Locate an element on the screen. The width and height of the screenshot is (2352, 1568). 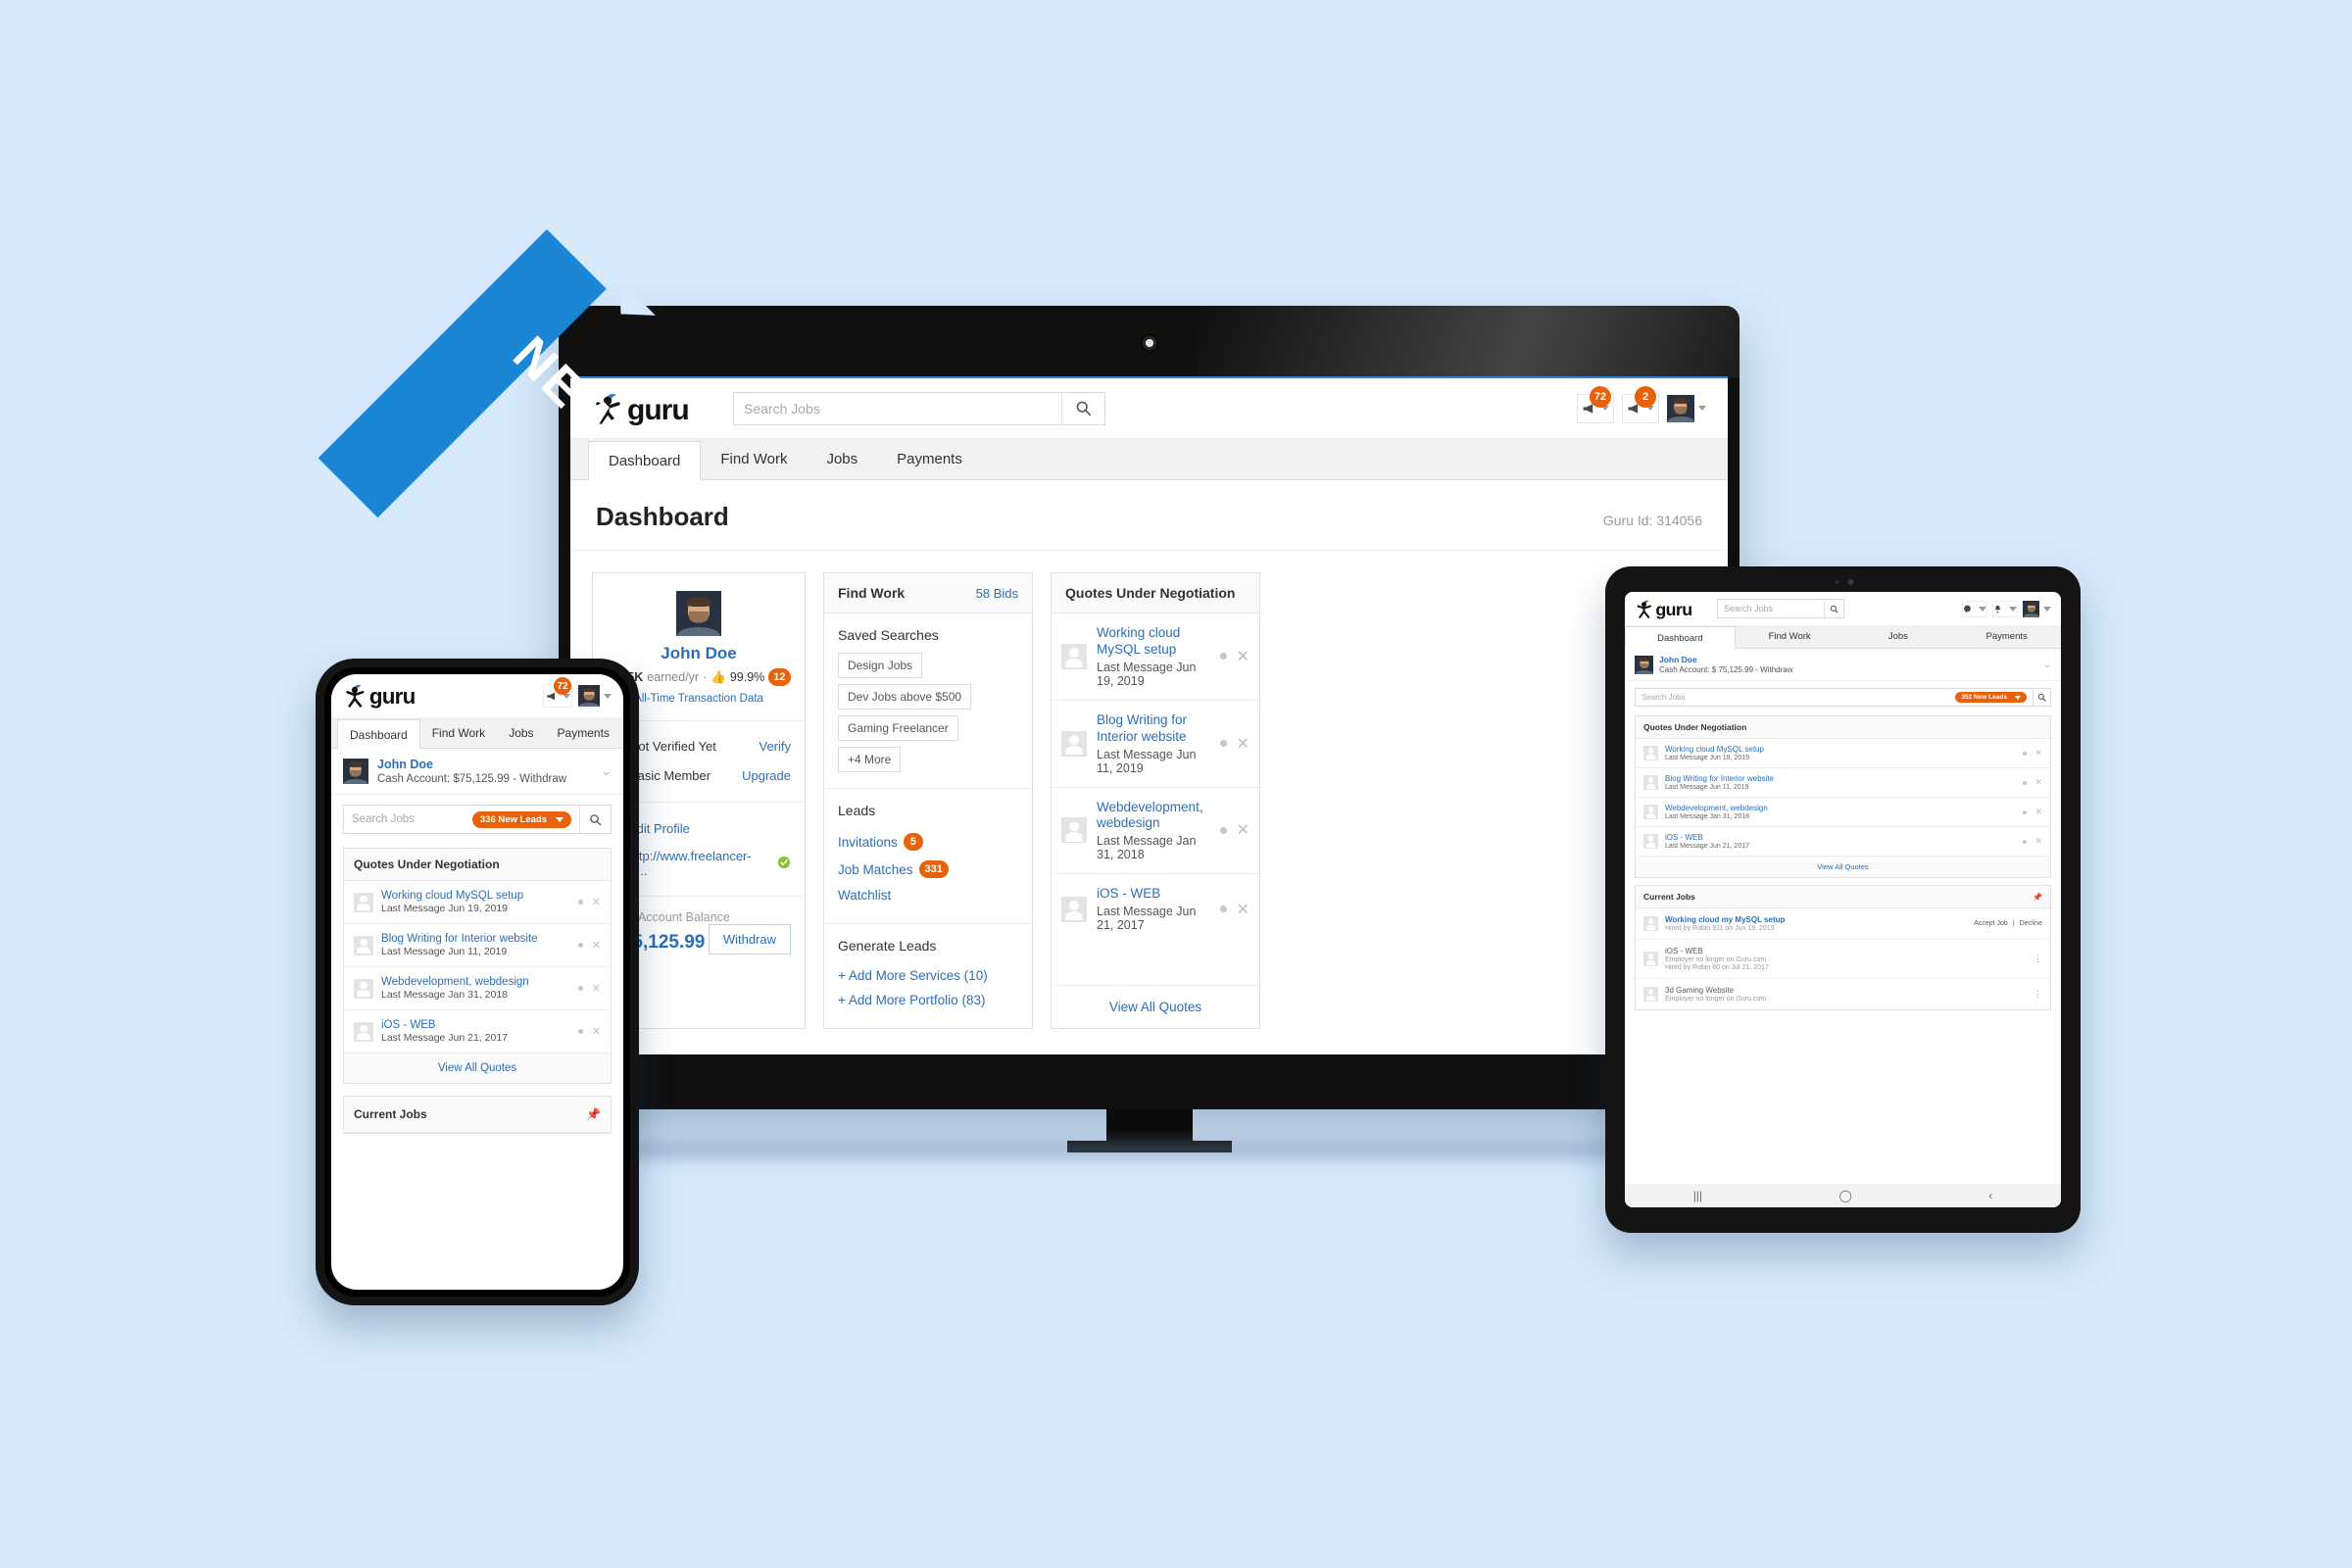
saved-search-more-chip: +4 More is located at coordinates (870, 759).